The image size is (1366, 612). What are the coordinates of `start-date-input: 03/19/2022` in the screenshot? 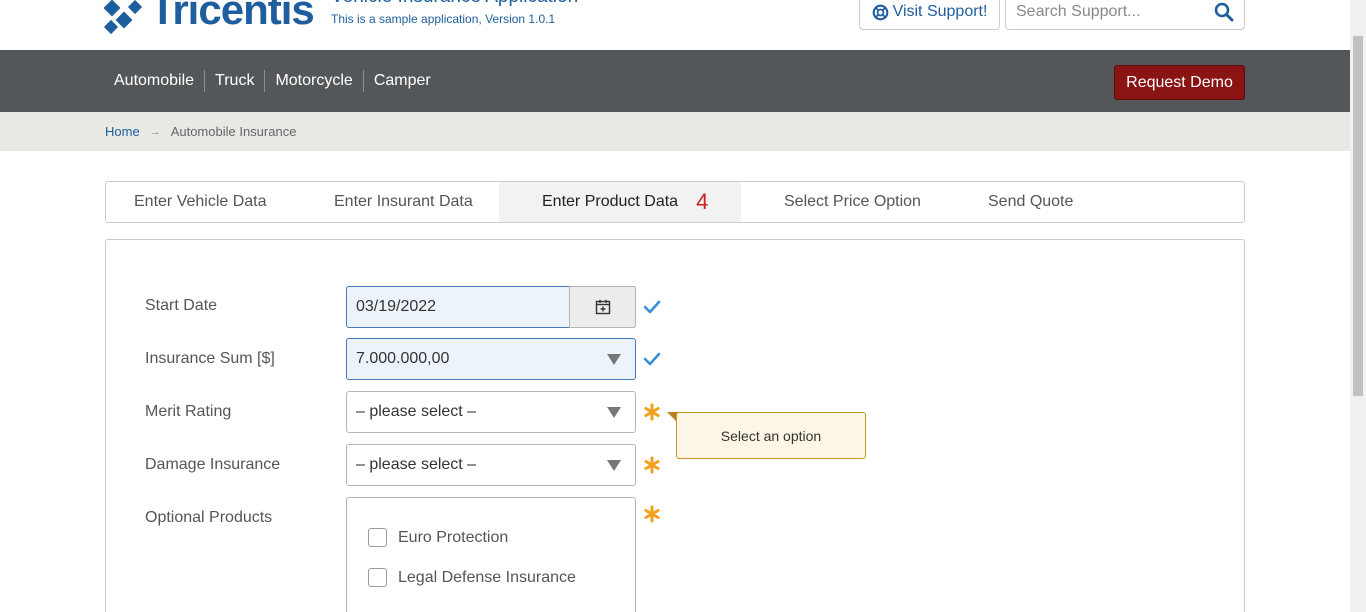 It's located at (458, 307).